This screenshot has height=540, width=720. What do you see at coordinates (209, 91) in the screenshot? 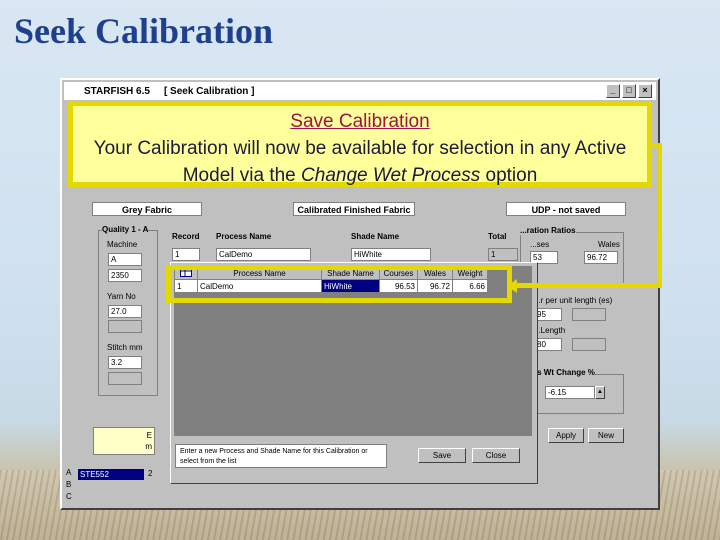
I see `window-caption: [ Seek Calibration ]` at bounding box center [209, 91].